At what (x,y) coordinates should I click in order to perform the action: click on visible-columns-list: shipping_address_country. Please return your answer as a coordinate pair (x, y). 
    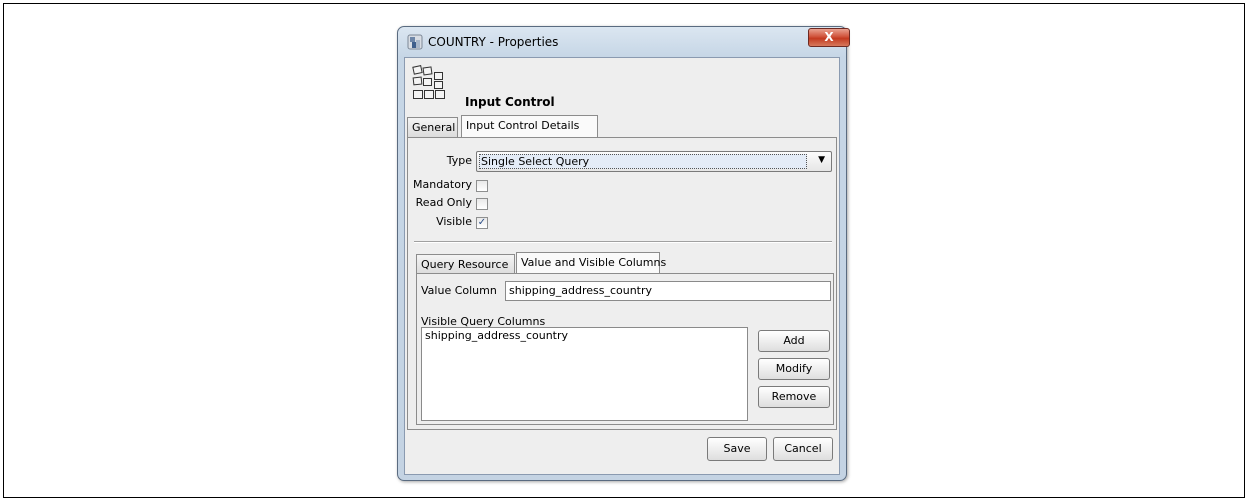
    Looking at the image, I should click on (584, 374).